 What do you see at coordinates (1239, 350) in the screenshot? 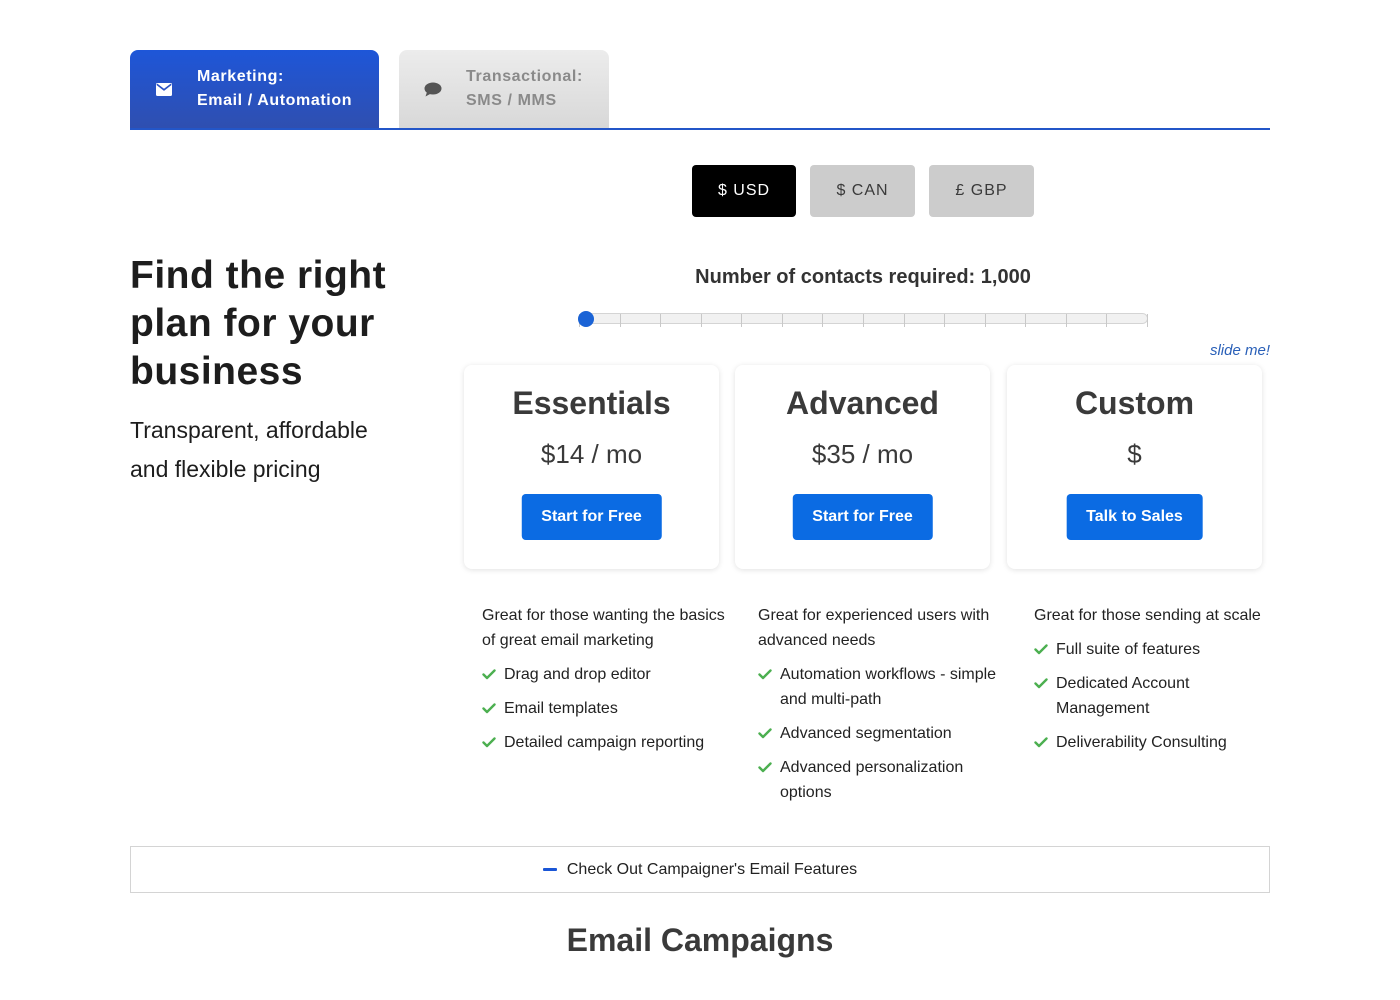
I see `slider-hint: slide me!` at bounding box center [1239, 350].